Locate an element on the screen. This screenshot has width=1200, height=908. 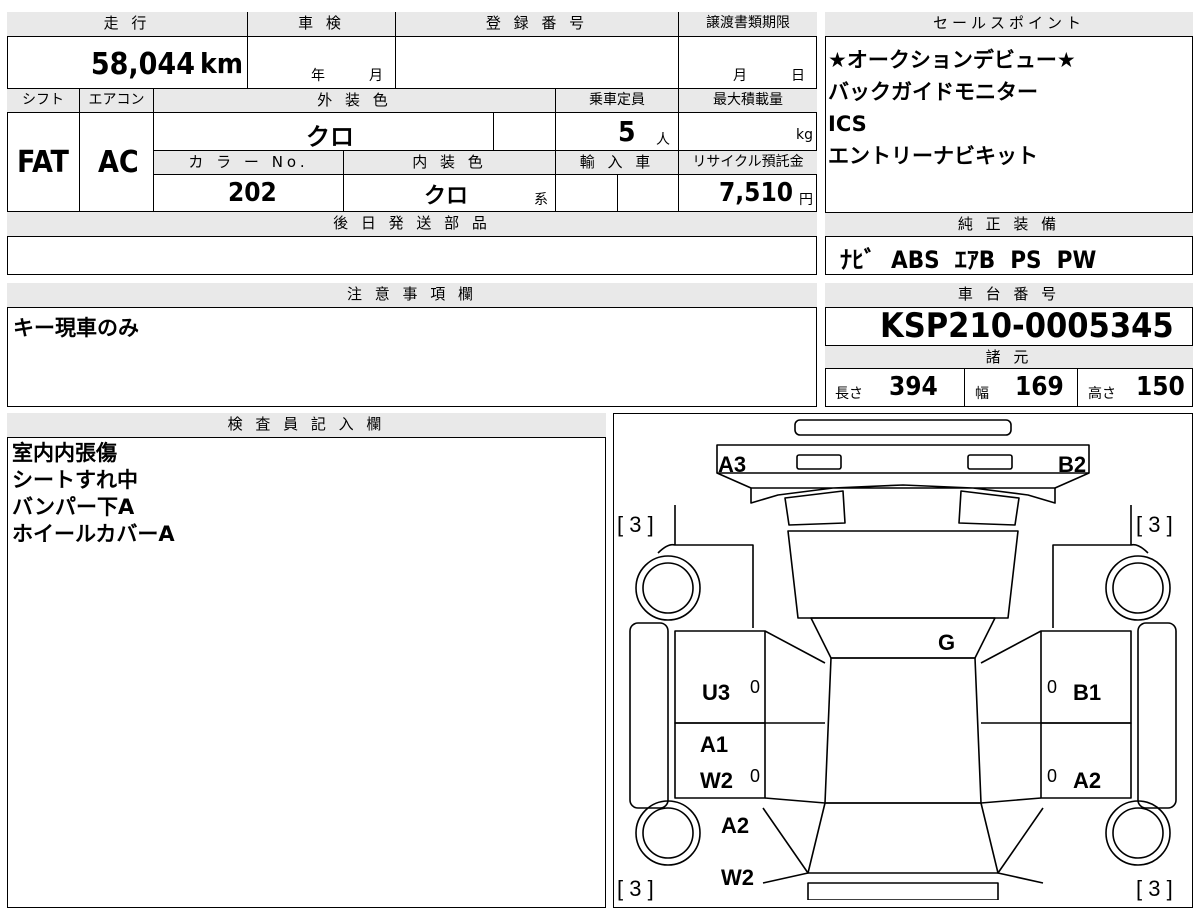
transfer-month: 月 is located at coordinates (740, 76).